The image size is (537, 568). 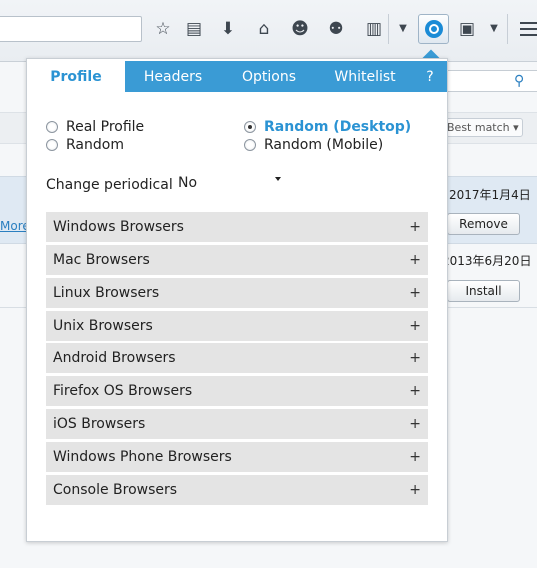 What do you see at coordinates (237, 227) in the screenshot?
I see `group-windows-browsers: Windows Browsers +` at bounding box center [237, 227].